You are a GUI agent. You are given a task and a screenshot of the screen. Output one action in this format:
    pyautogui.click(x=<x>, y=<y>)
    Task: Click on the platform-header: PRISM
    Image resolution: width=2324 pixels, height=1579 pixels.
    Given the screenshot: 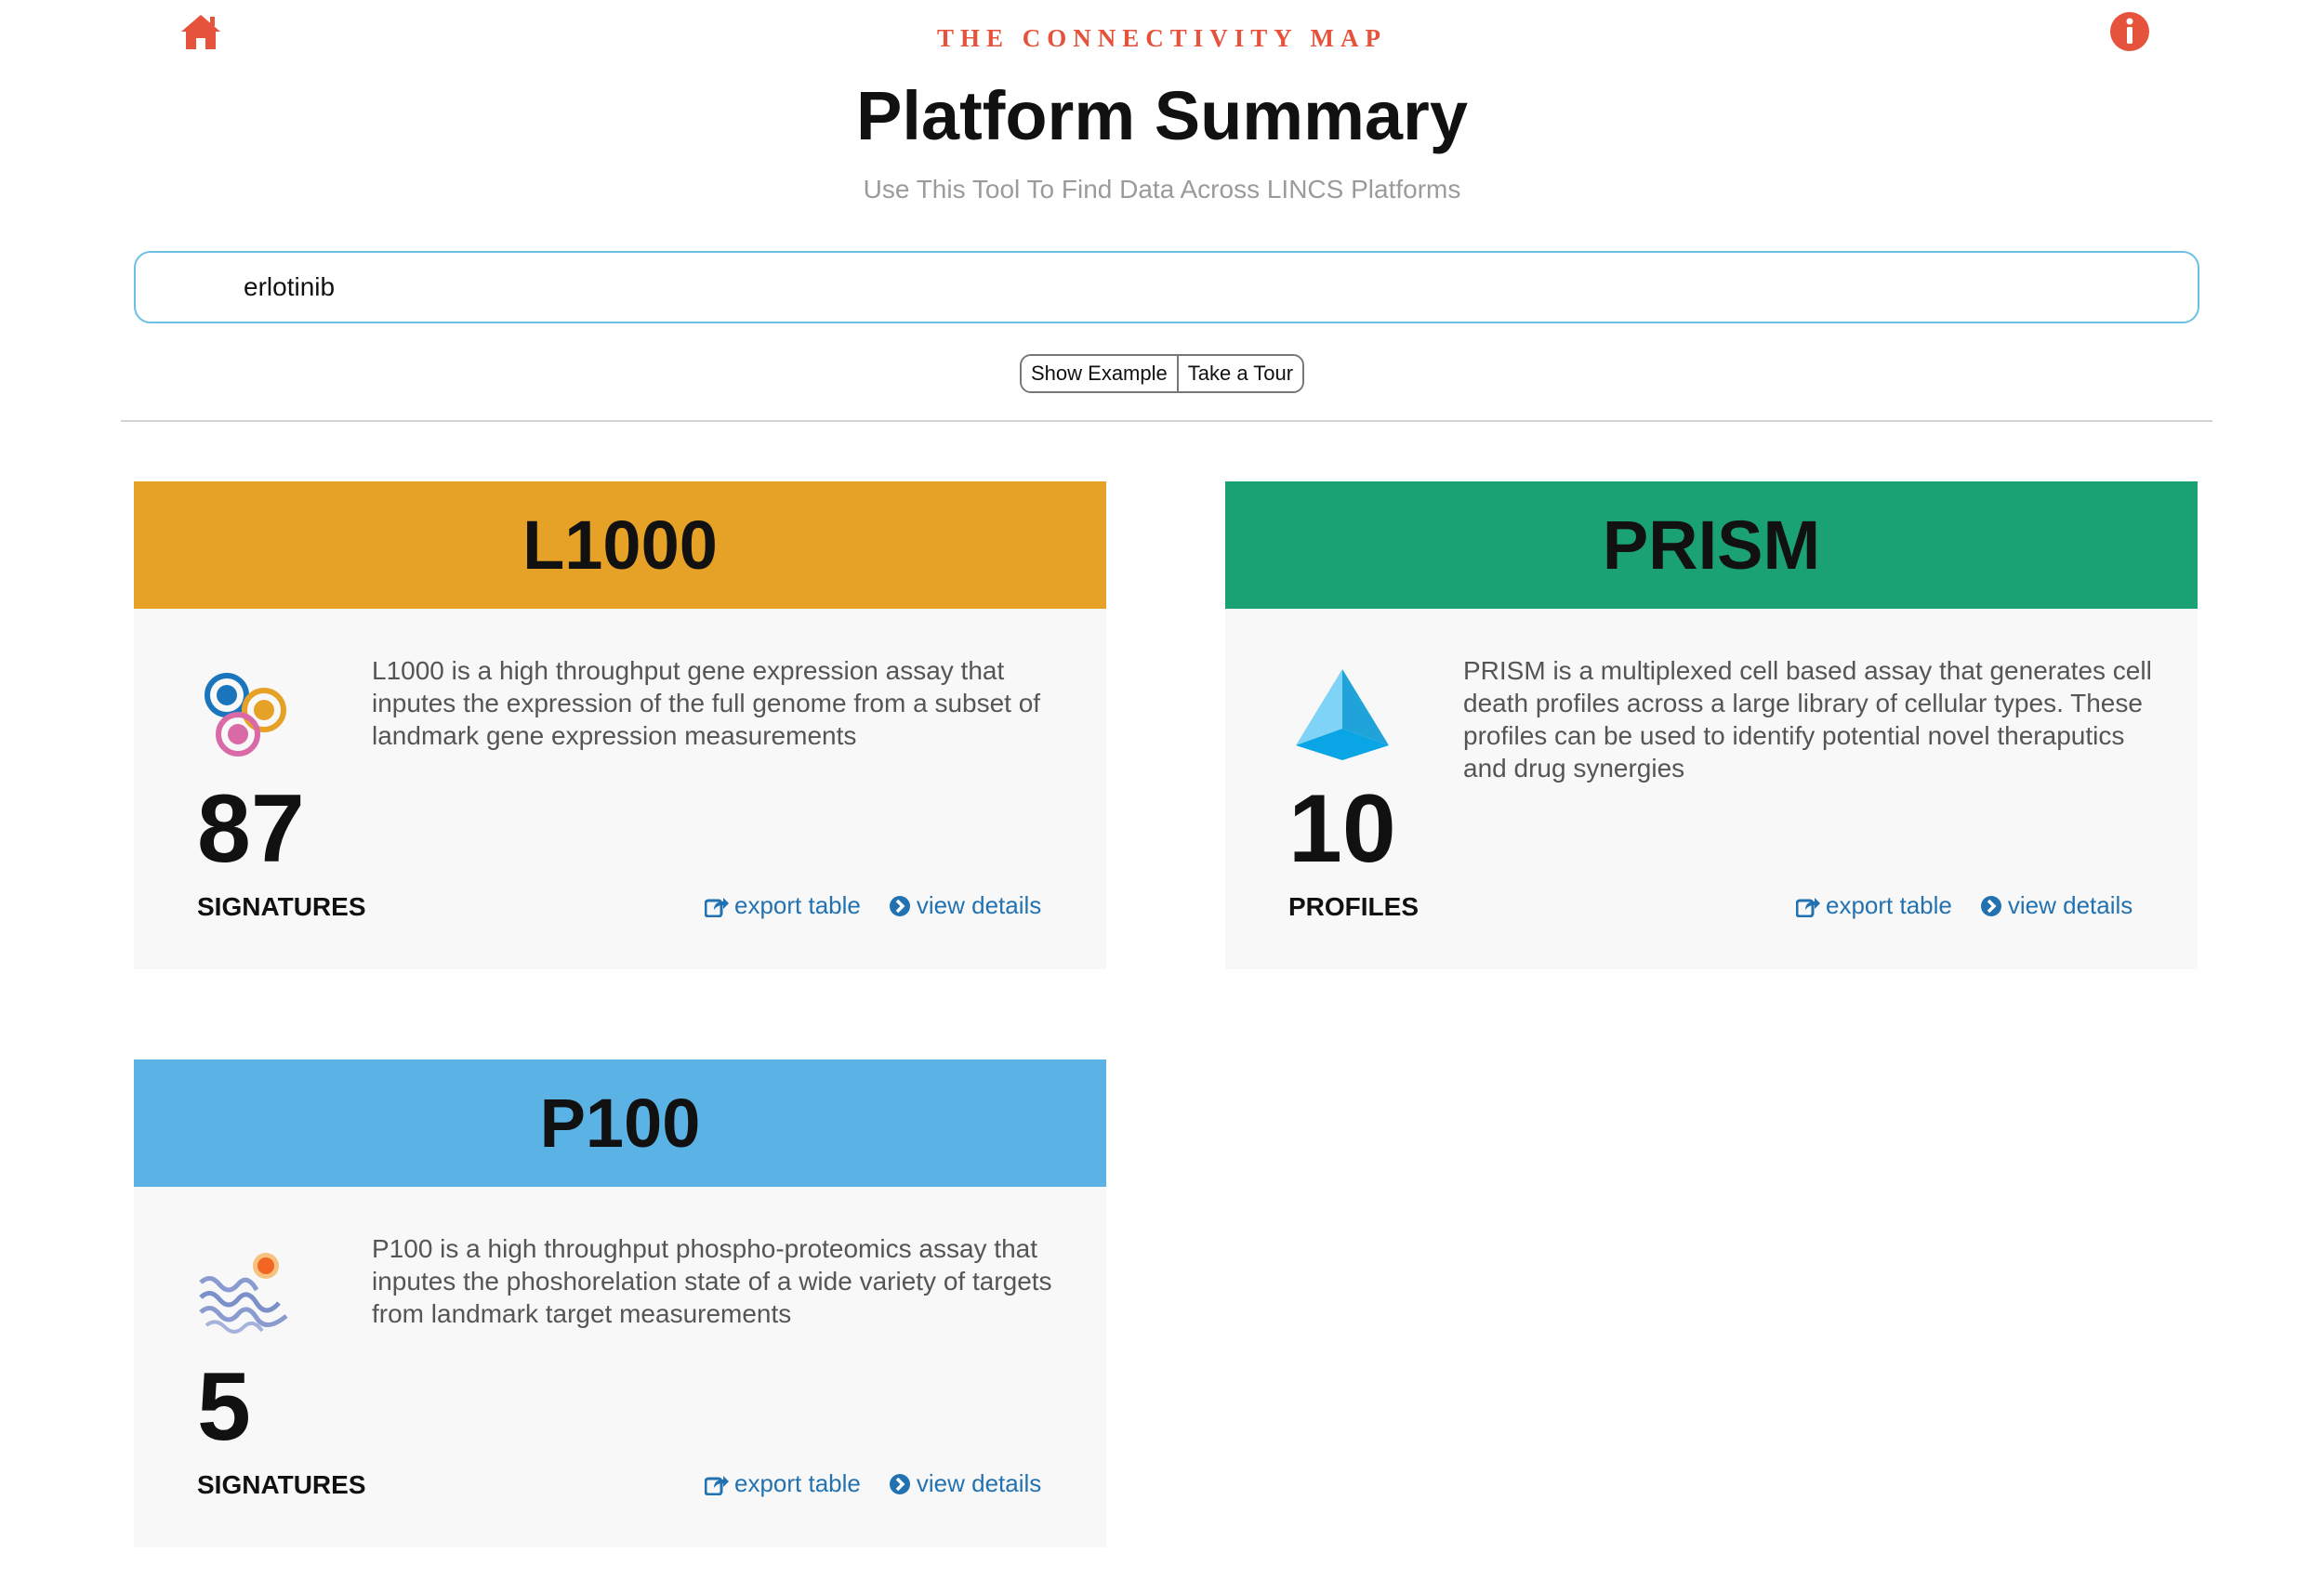 What is the action you would take?
    pyautogui.click(x=1711, y=545)
    